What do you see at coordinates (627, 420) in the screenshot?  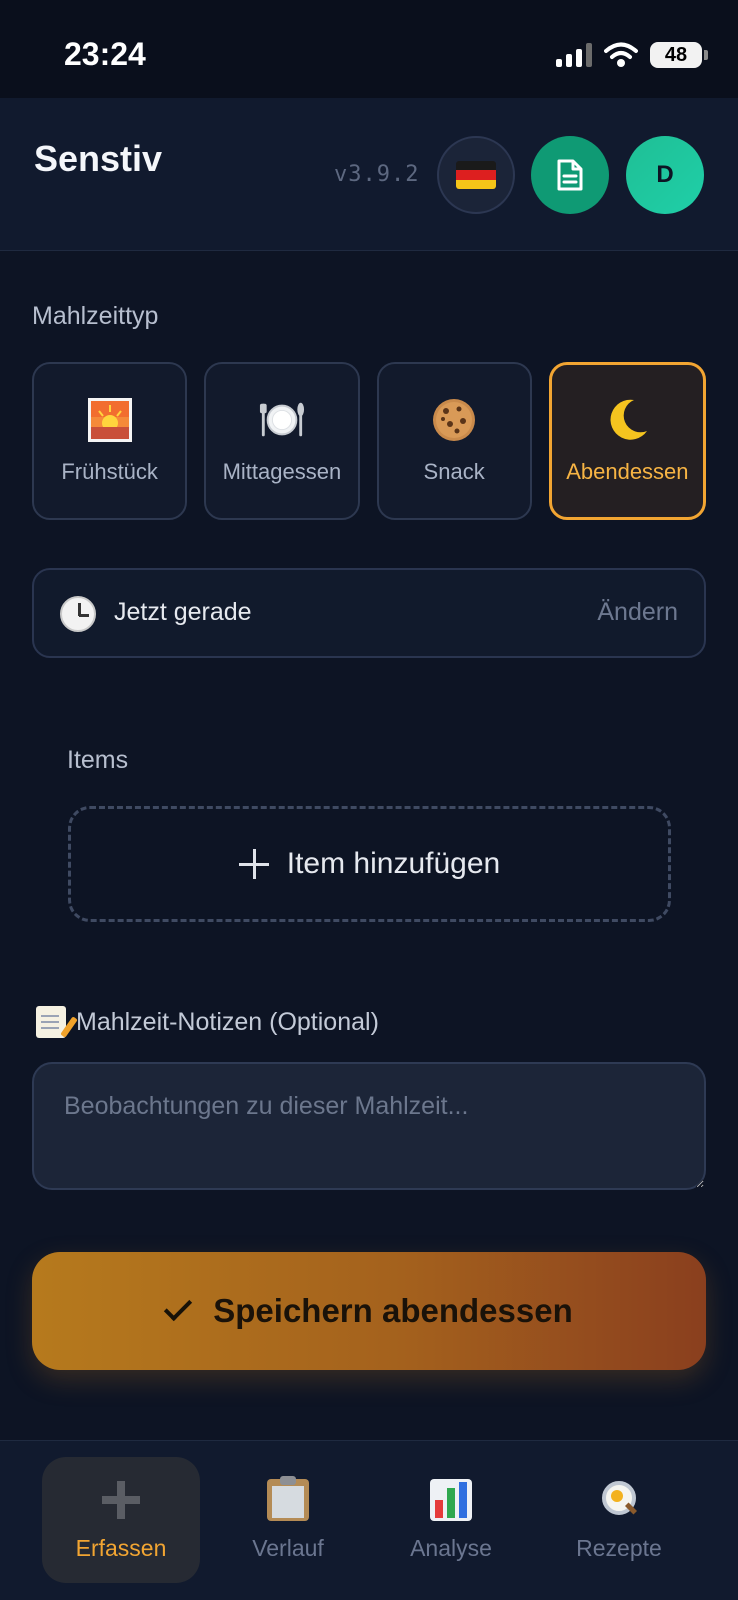 I see `moon-icon` at bounding box center [627, 420].